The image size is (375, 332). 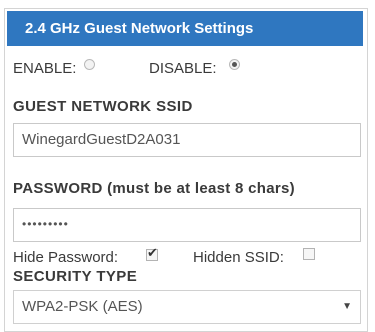 What do you see at coordinates (187, 140) in the screenshot?
I see `ssid-input: WinegardGuestD2A031` at bounding box center [187, 140].